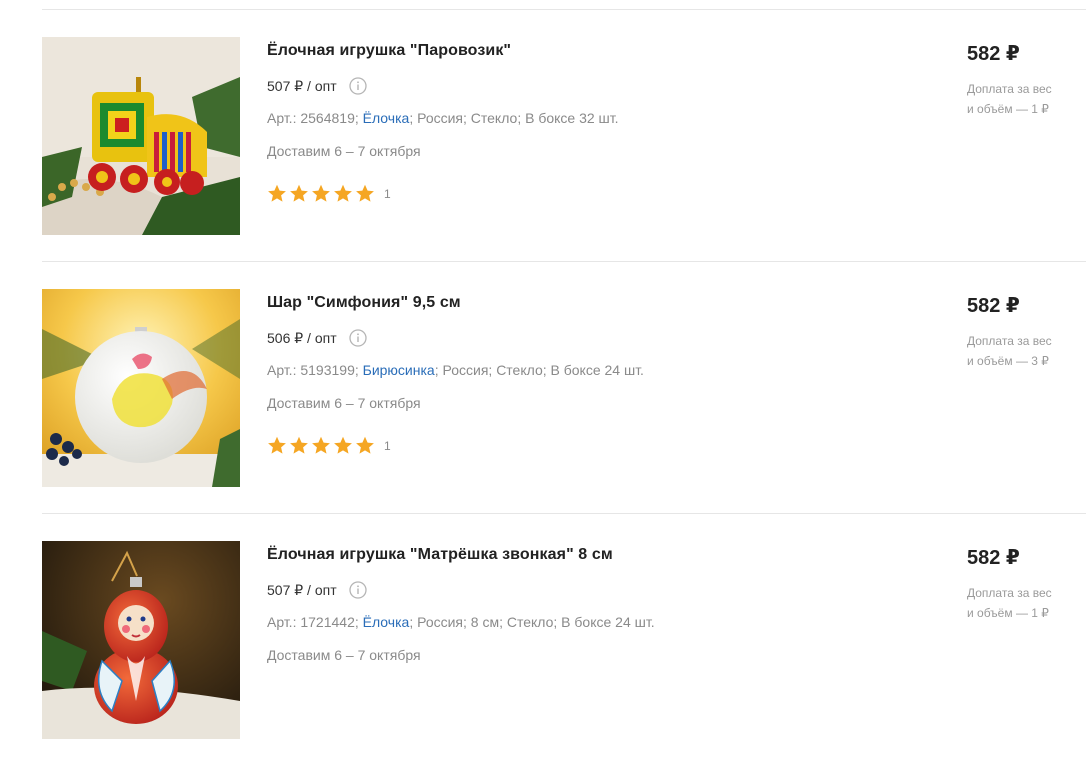 The height and width of the screenshot is (762, 1086). What do you see at coordinates (364, 303) in the screenshot?
I see `product-title: Шар "Симфония" 9,5 см` at bounding box center [364, 303].